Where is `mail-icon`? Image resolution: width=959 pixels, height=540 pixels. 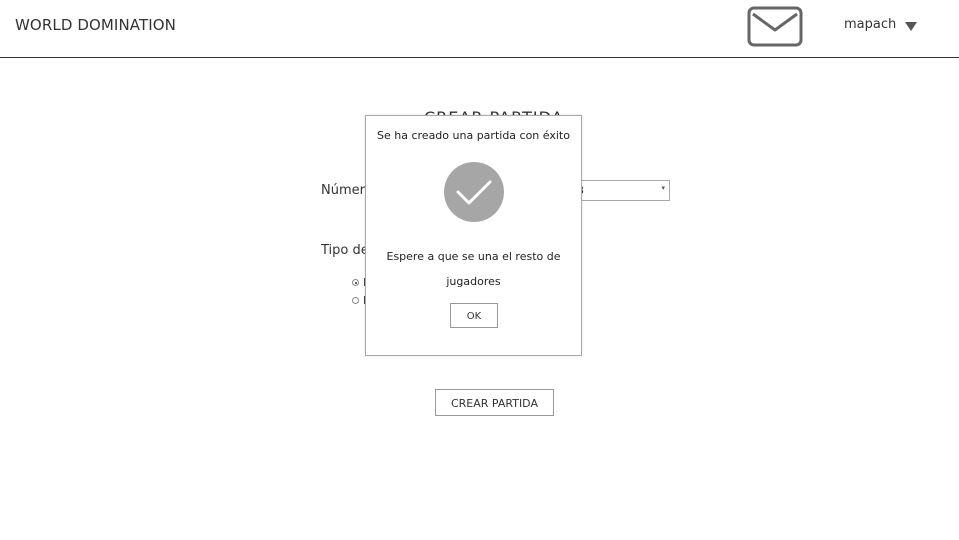 mail-icon is located at coordinates (775, 26).